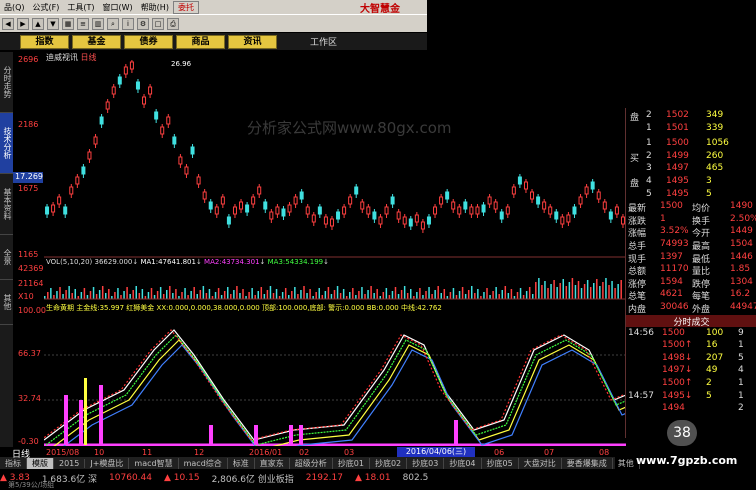  I want to click on date-tick-label: 10, so click(99, 452).